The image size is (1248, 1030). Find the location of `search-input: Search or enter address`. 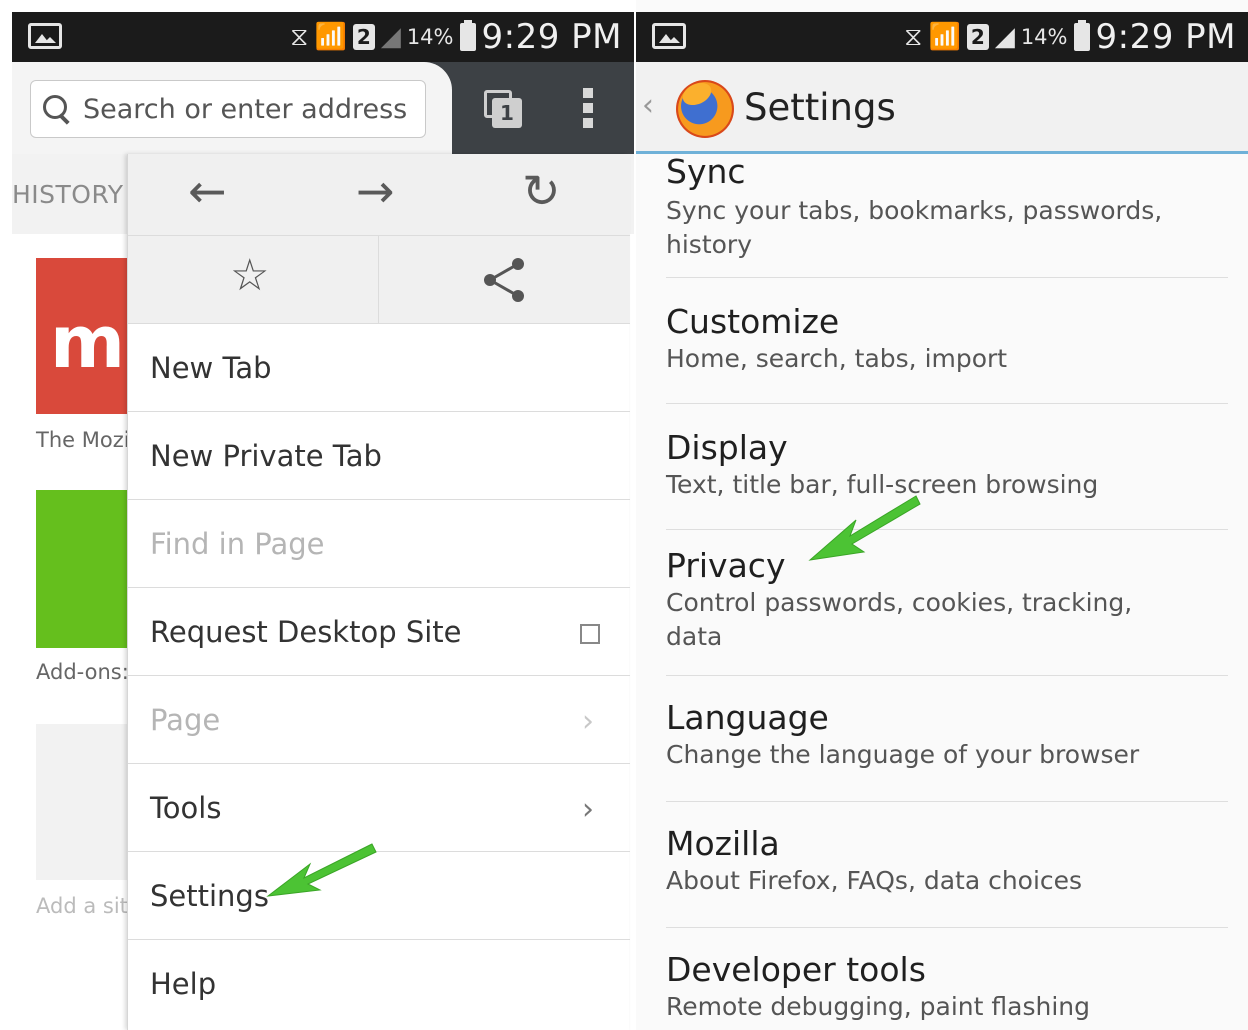

search-input: Search or enter address is located at coordinates (228, 109).